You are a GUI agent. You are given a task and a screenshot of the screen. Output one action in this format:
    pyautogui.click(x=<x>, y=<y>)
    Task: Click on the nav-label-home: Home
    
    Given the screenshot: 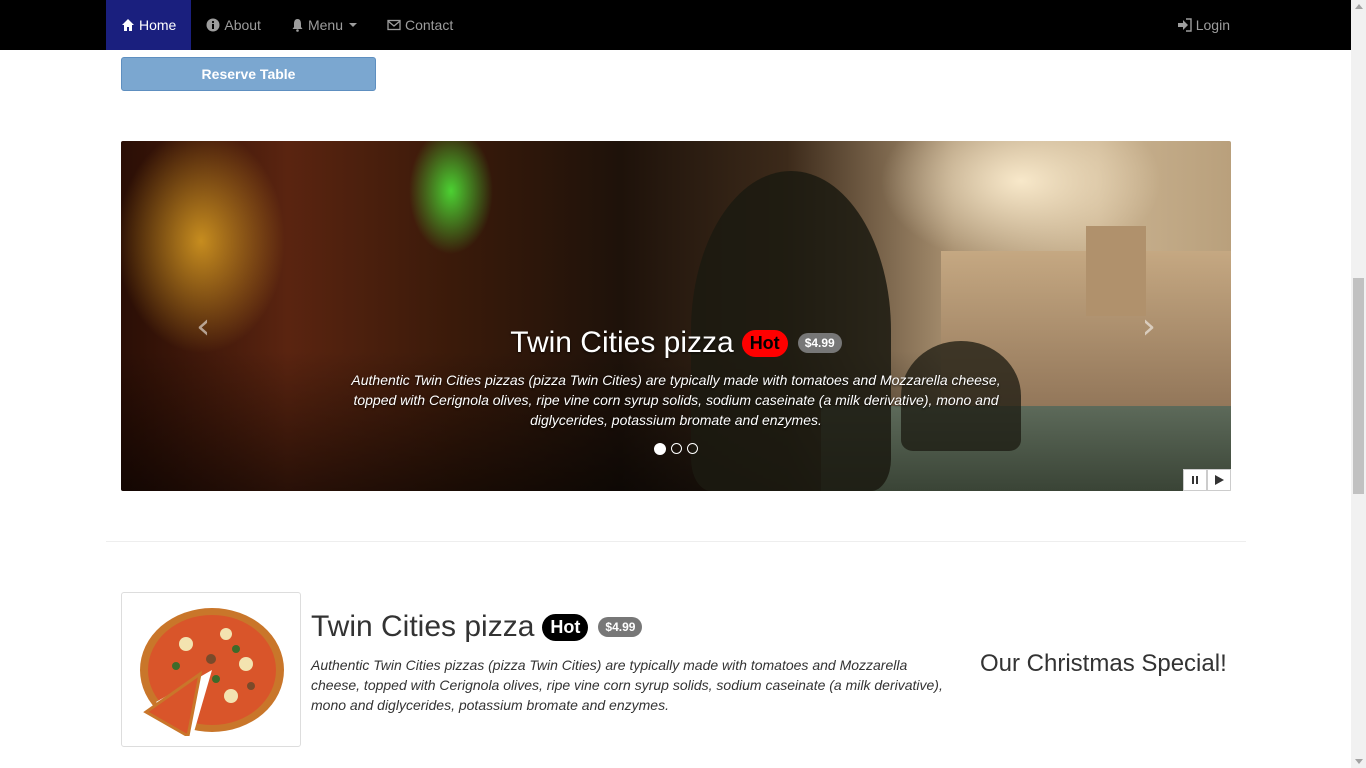 What is the action you would take?
    pyautogui.click(x=158, y=25)
    